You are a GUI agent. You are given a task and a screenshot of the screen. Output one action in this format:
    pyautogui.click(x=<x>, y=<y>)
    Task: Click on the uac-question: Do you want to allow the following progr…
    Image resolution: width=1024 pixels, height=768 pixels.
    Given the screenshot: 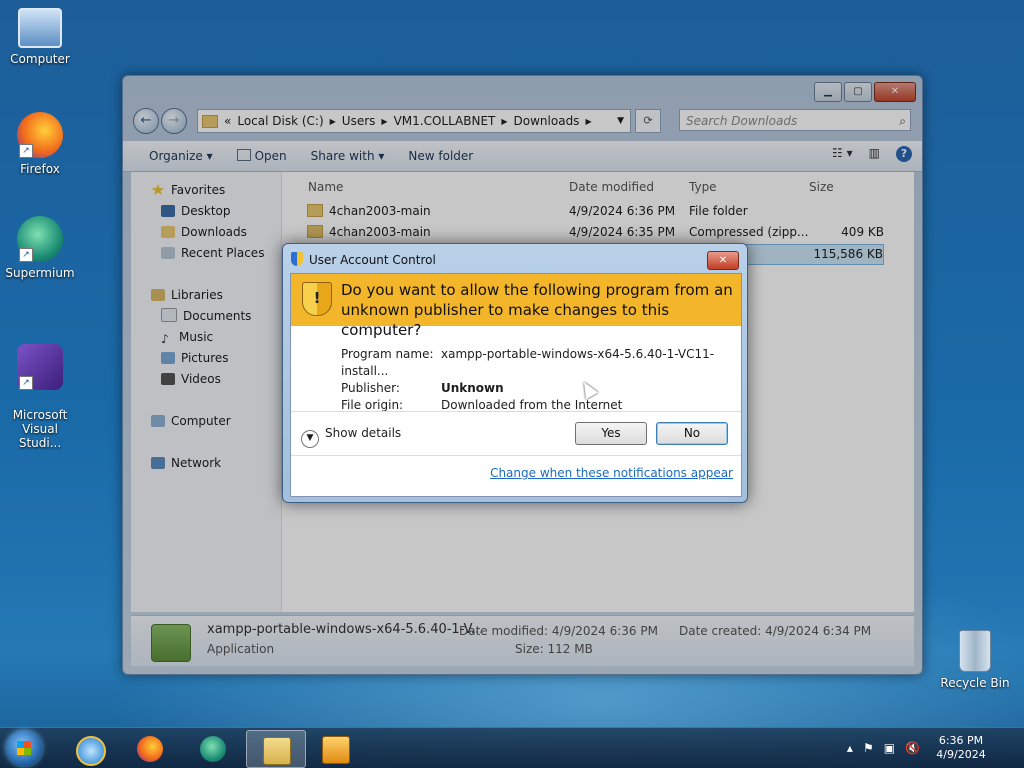 What is the action you would take?
    pyautogui.click(x=537, y=310)
    